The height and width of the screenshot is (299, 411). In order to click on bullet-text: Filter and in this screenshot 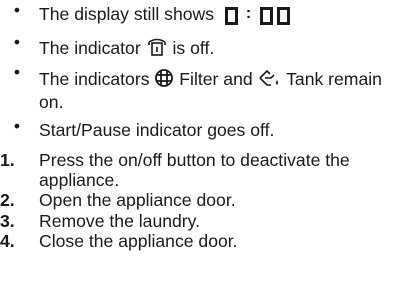, I will do `click(216, 79)`.